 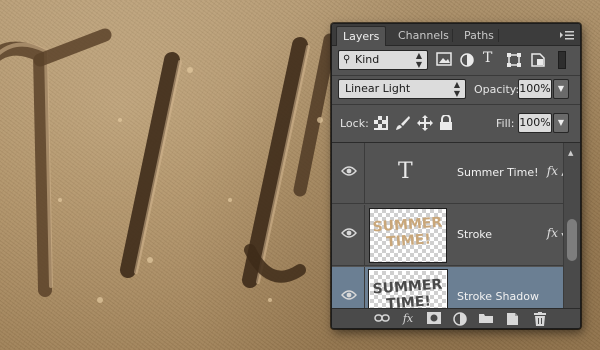 What do you see at coordinates (561, 89) in the screenshot?
I see `opacity-dropdown-icon: ▼` at bounding box center [561, 89].